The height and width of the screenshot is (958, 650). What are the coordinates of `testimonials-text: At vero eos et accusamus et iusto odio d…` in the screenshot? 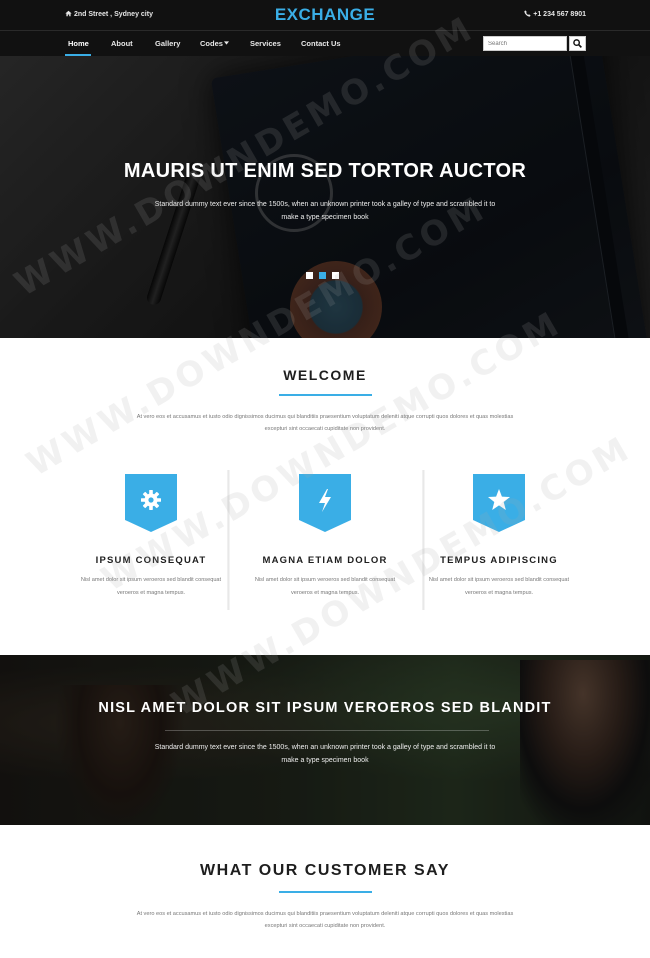 It's located at (325, 920).